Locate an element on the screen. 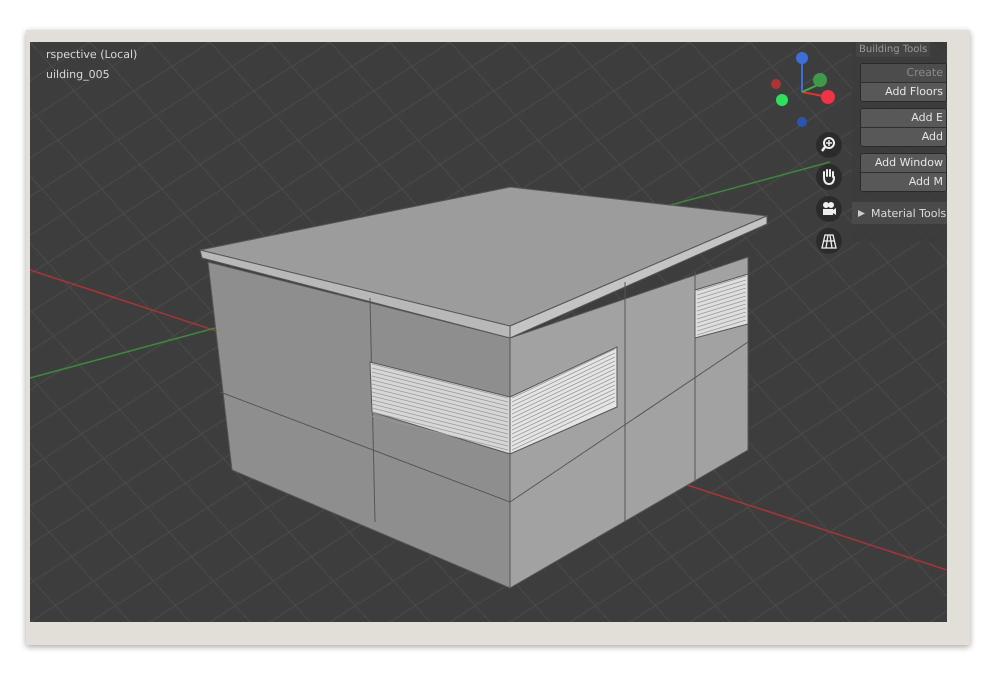 The width and height of the screenshot is (995, 676). tool-button: Add is located at coordinates (903, 136).